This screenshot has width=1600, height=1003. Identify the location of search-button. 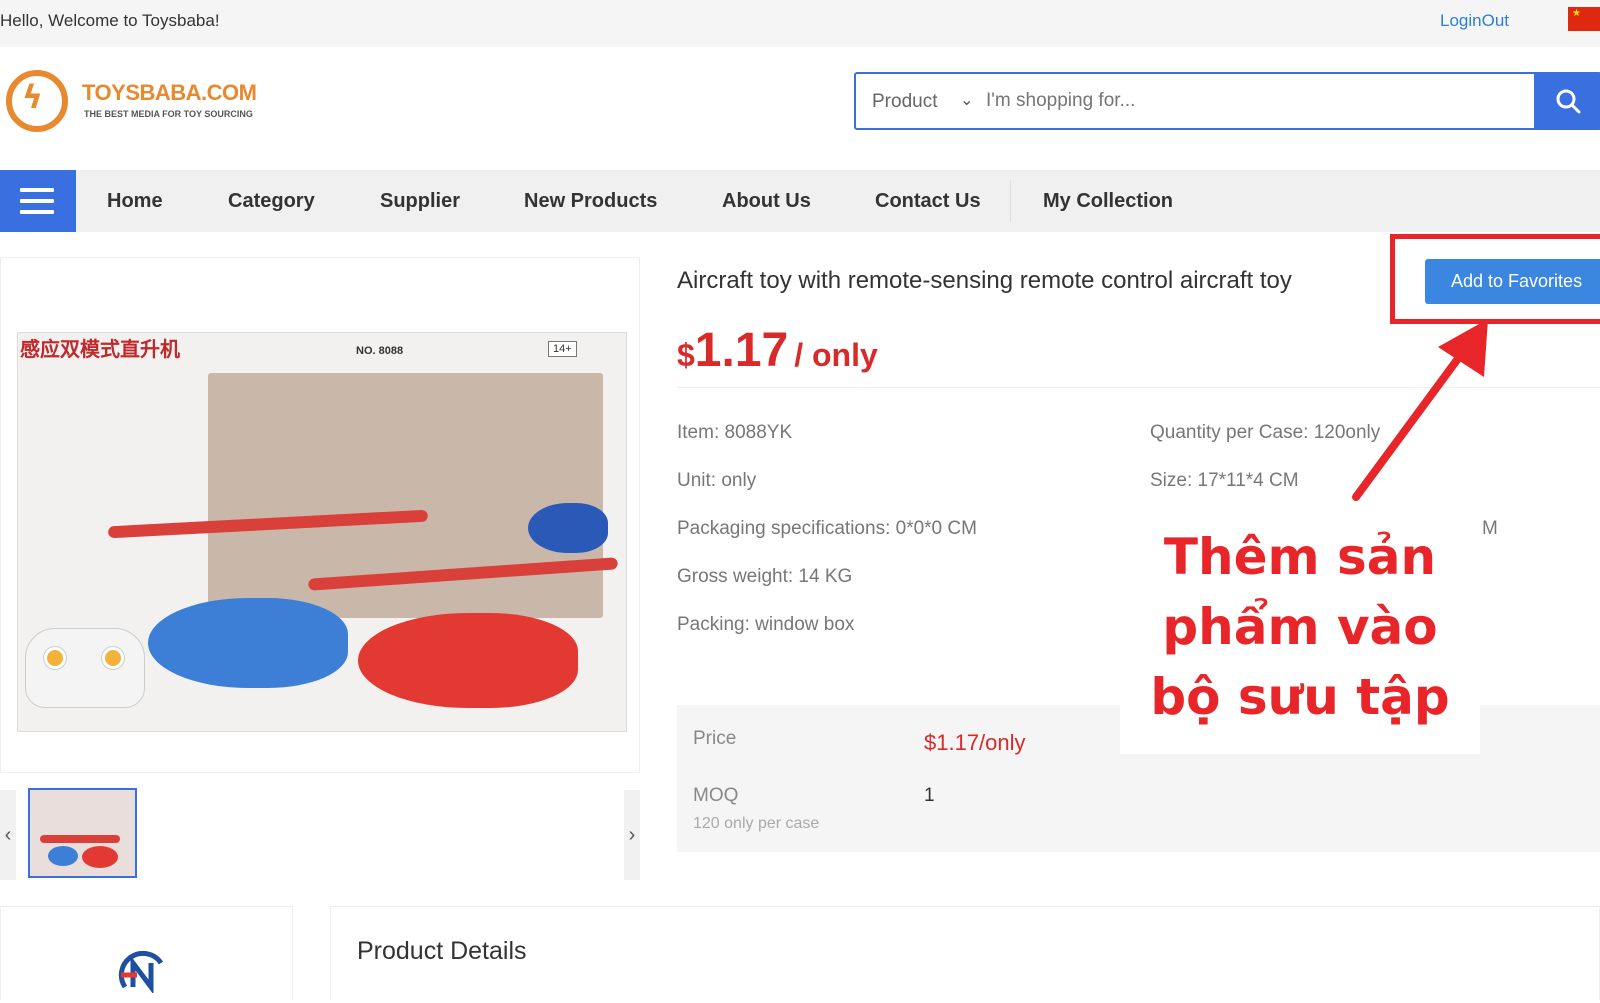
(1567, 101).